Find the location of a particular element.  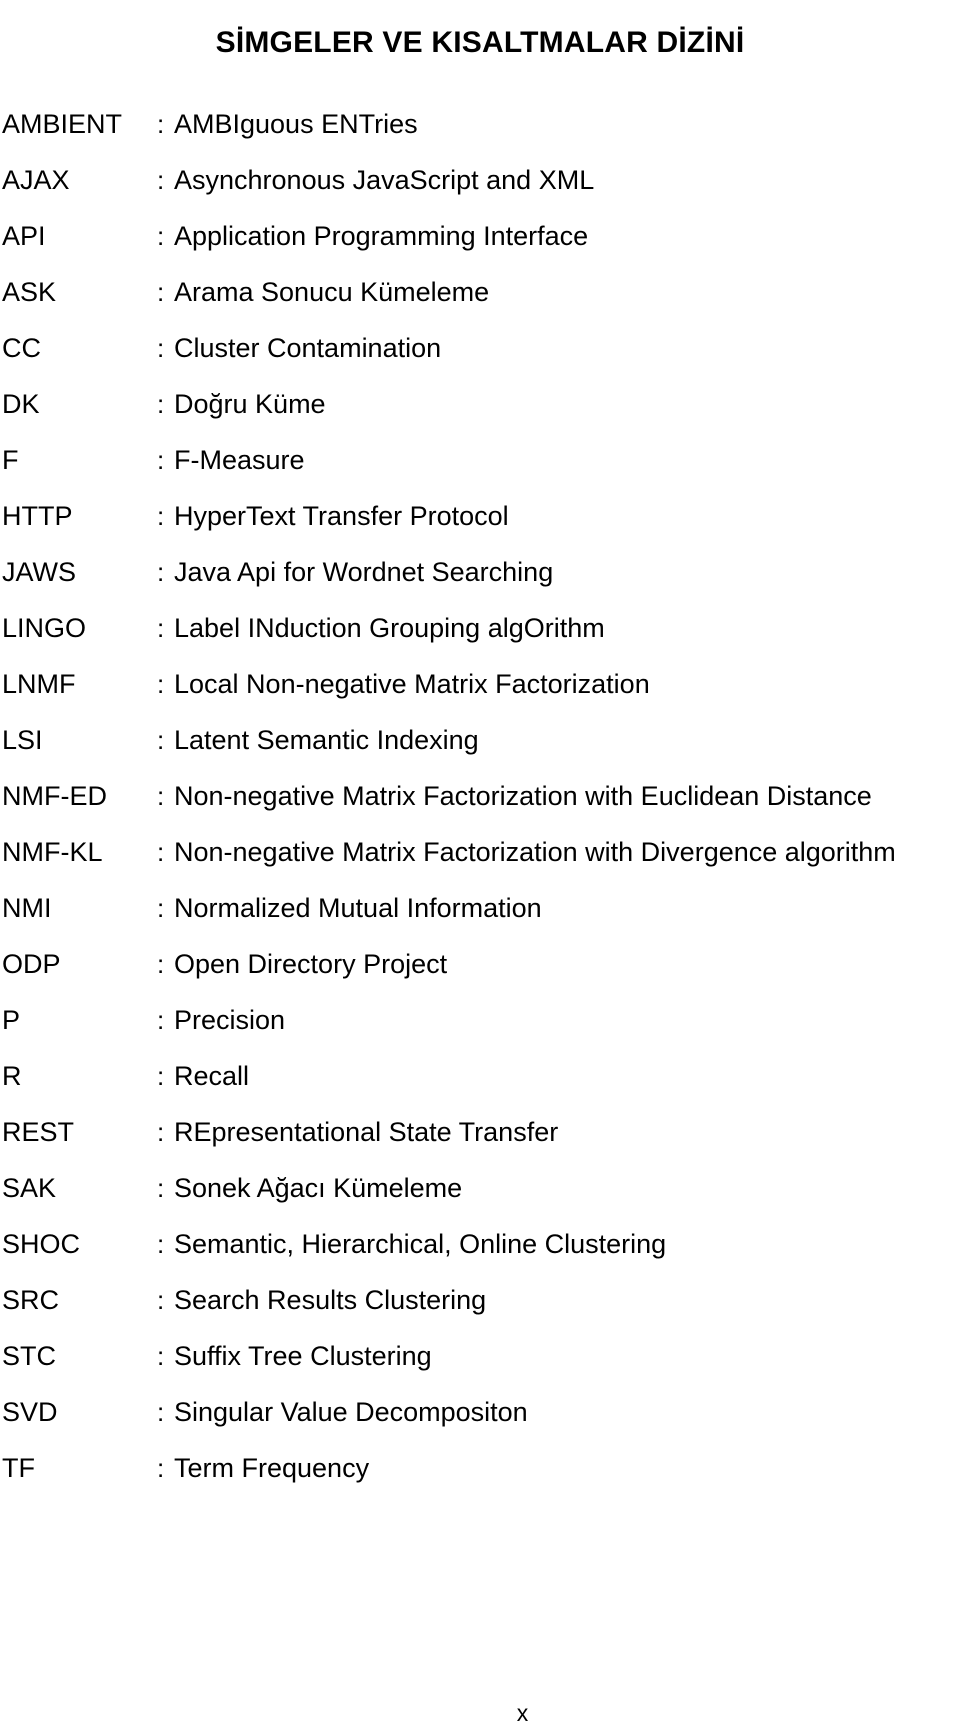

abbreviation-row: ODP: Open Directory Project is located at coordinates (480, 964).